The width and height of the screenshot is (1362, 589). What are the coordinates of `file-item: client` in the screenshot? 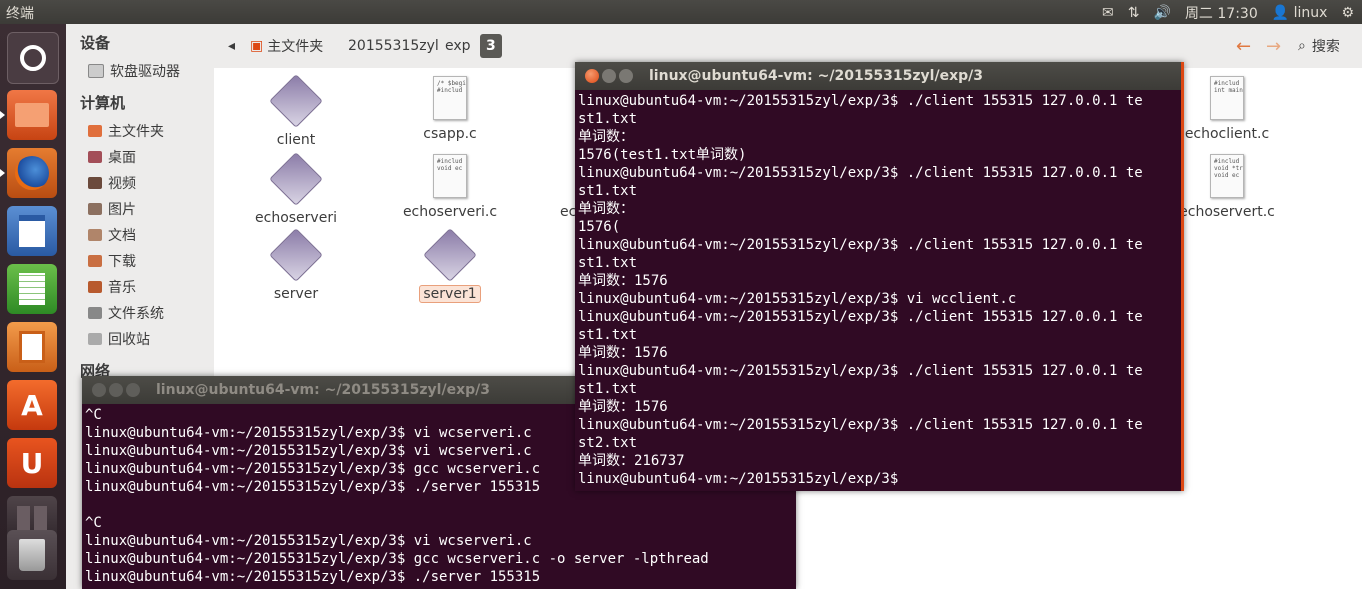 It's located at (296, 111).